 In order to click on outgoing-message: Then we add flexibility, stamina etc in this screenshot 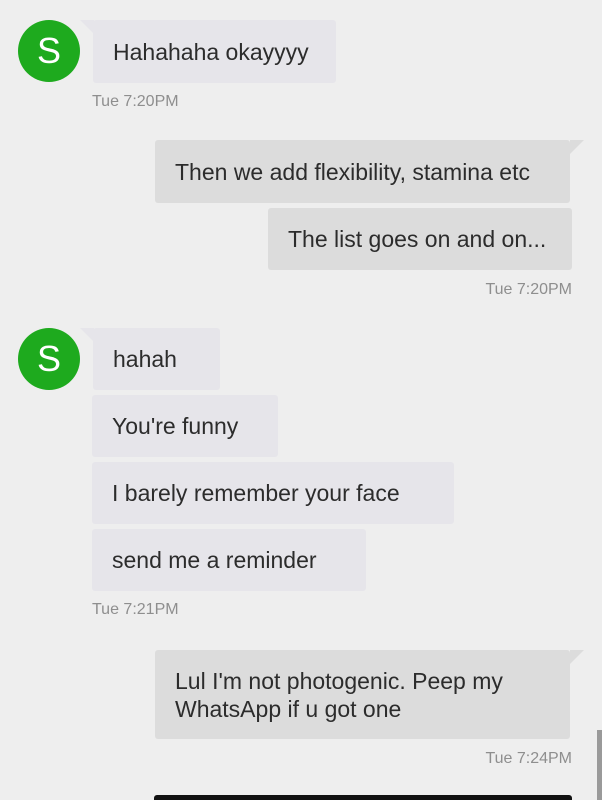, I will do `click(362, 171)`.